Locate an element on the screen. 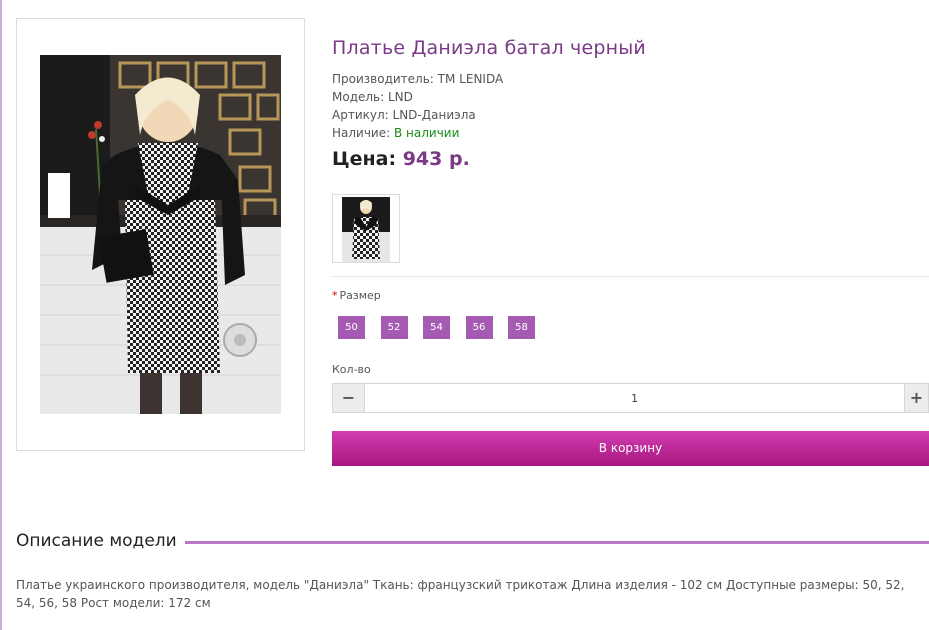 This screenshot has width=929, height=630. manufacturer-row: Производитель: TM LENIDA is located at coordinates (417, 79).